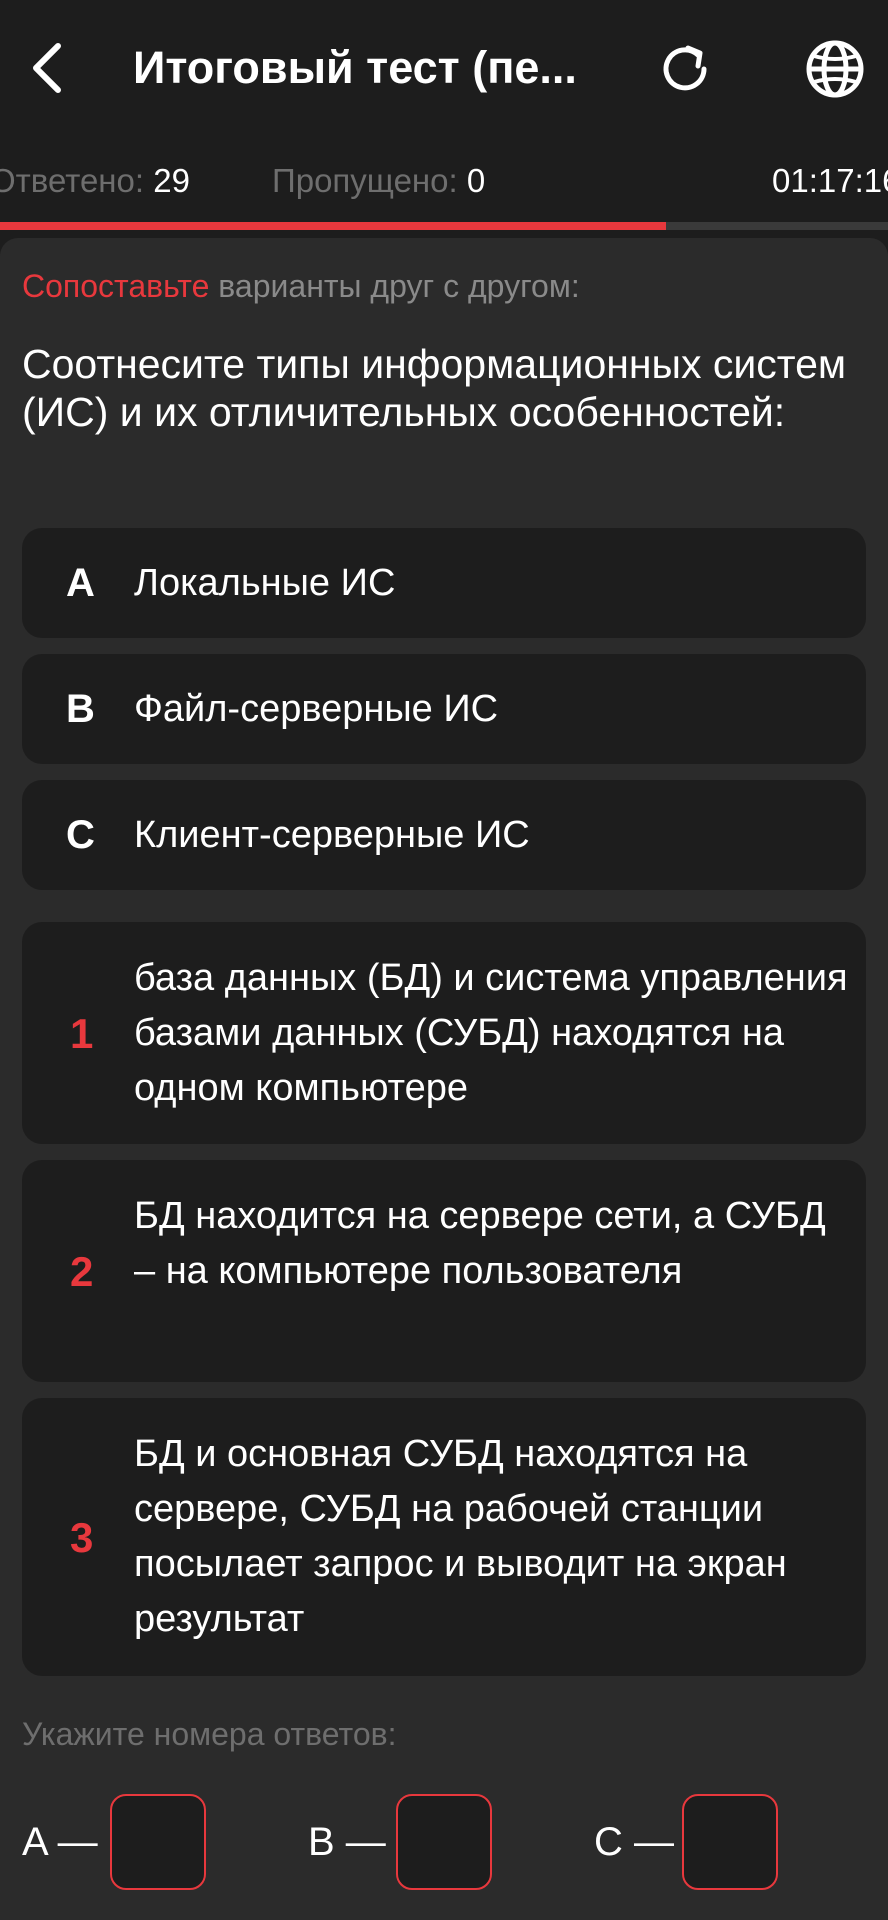 Image resolution: width=888 pixels, height=1920 pixels. Describe the element at coordinates (80, 709) in the screenshot. I see `option-letter: B` at that location.